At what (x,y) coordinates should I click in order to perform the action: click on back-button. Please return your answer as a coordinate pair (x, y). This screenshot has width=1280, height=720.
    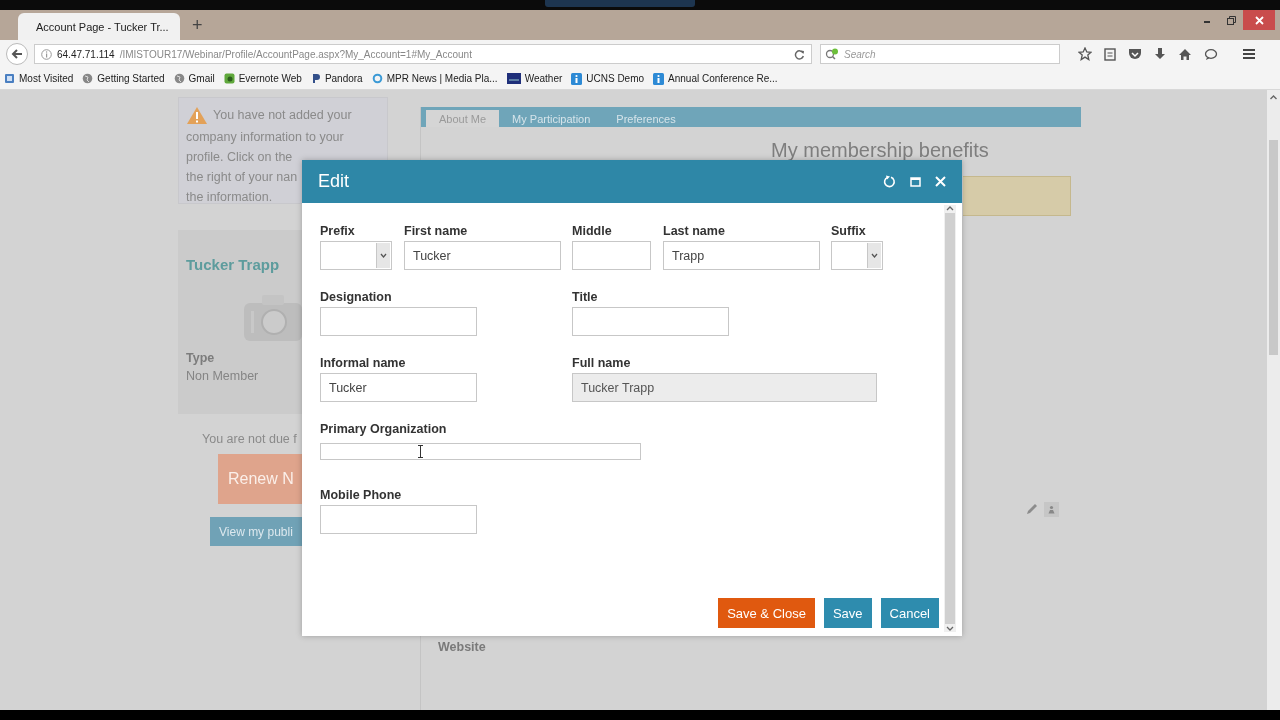
    Looking at the image, I should click on (17, 54).